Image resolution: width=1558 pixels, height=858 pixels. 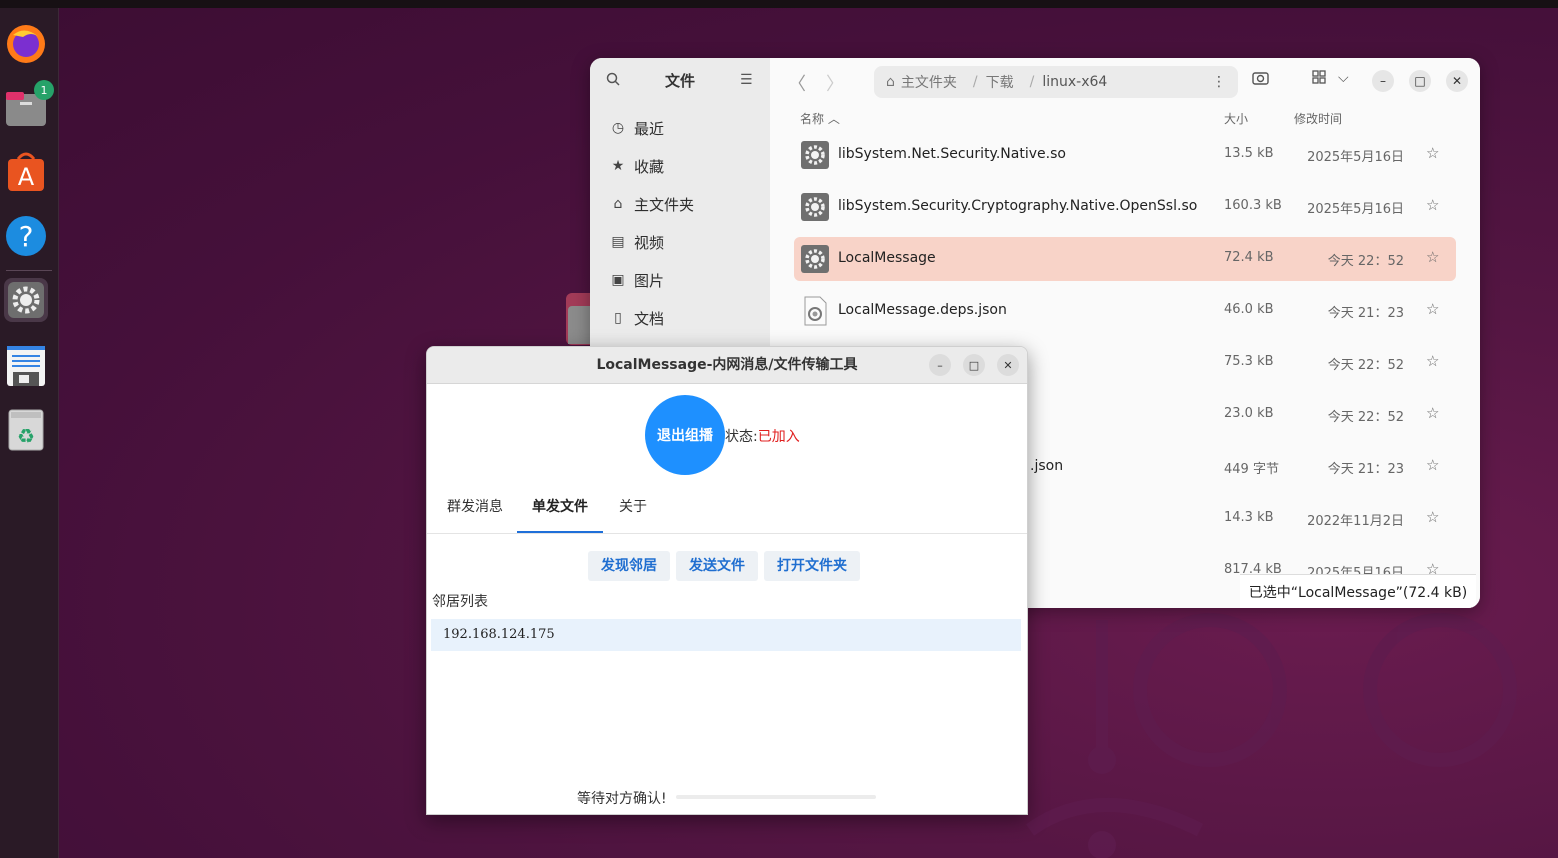 I want to click on firefox-icon, so click(x=26, y=44).